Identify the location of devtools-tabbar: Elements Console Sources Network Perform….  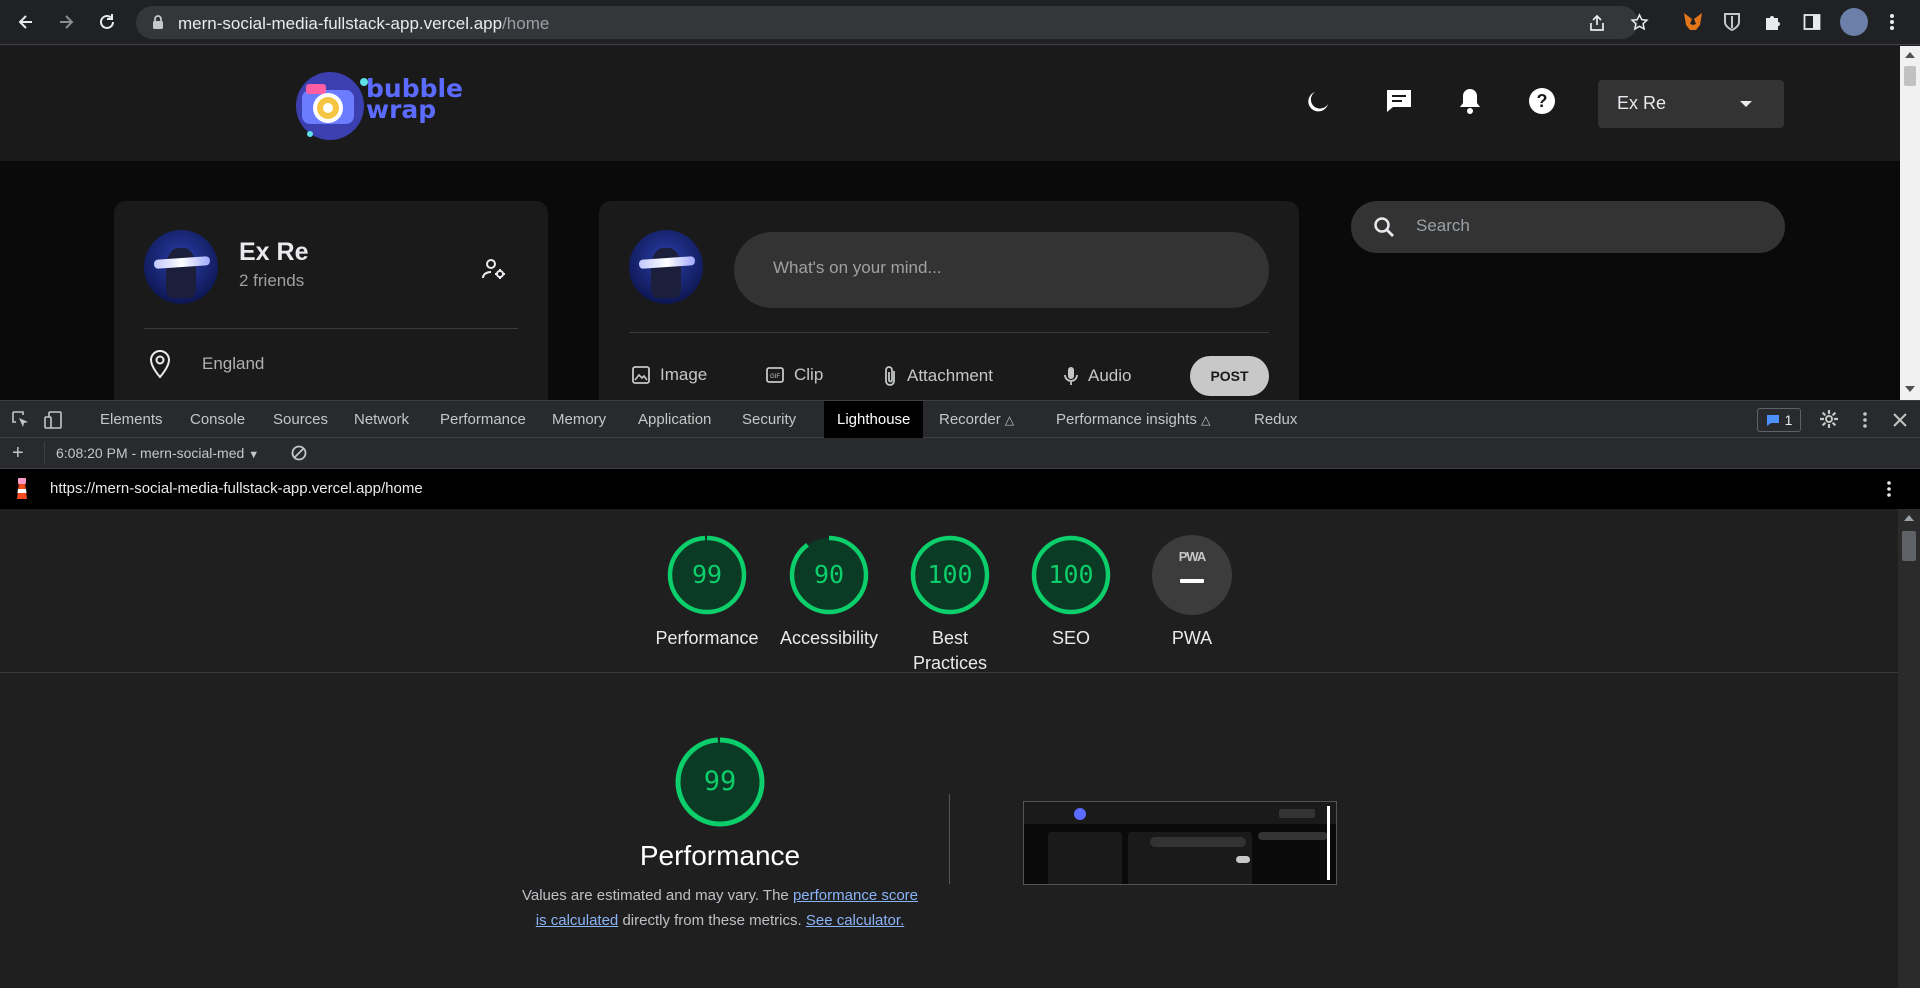
(960, 419).